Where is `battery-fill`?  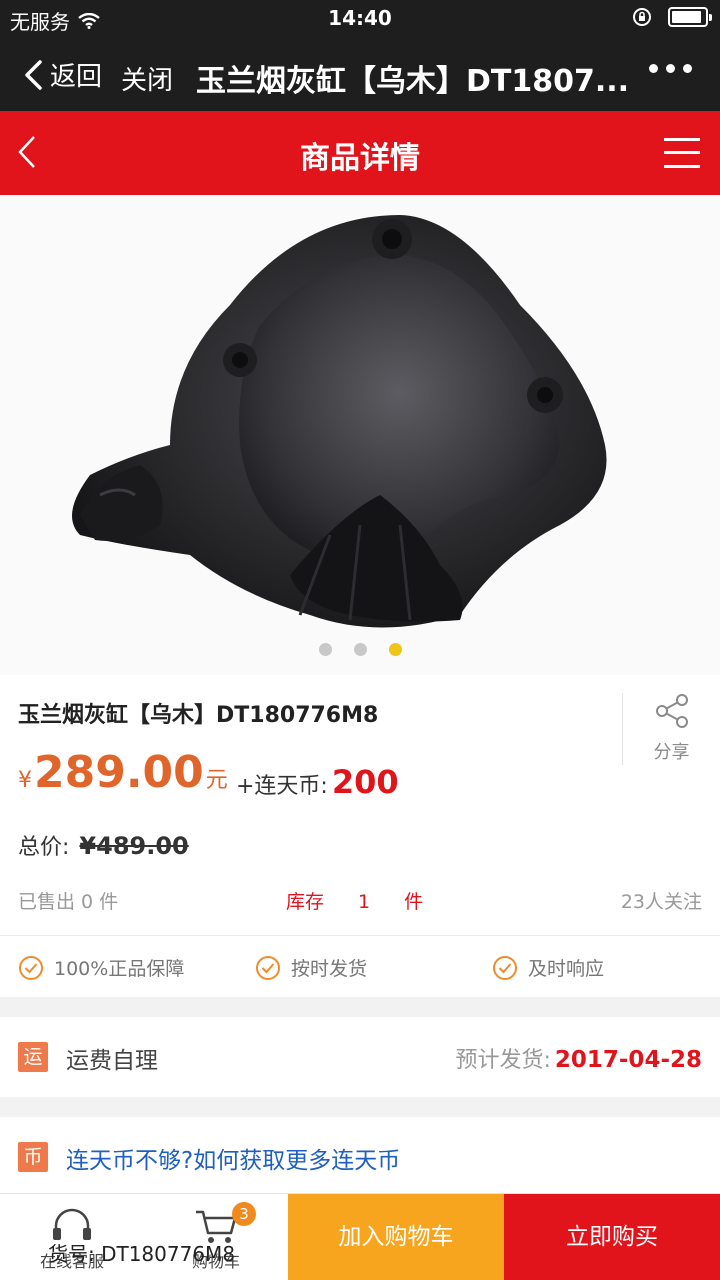 battery-fill is located at coordinates (686, 17).